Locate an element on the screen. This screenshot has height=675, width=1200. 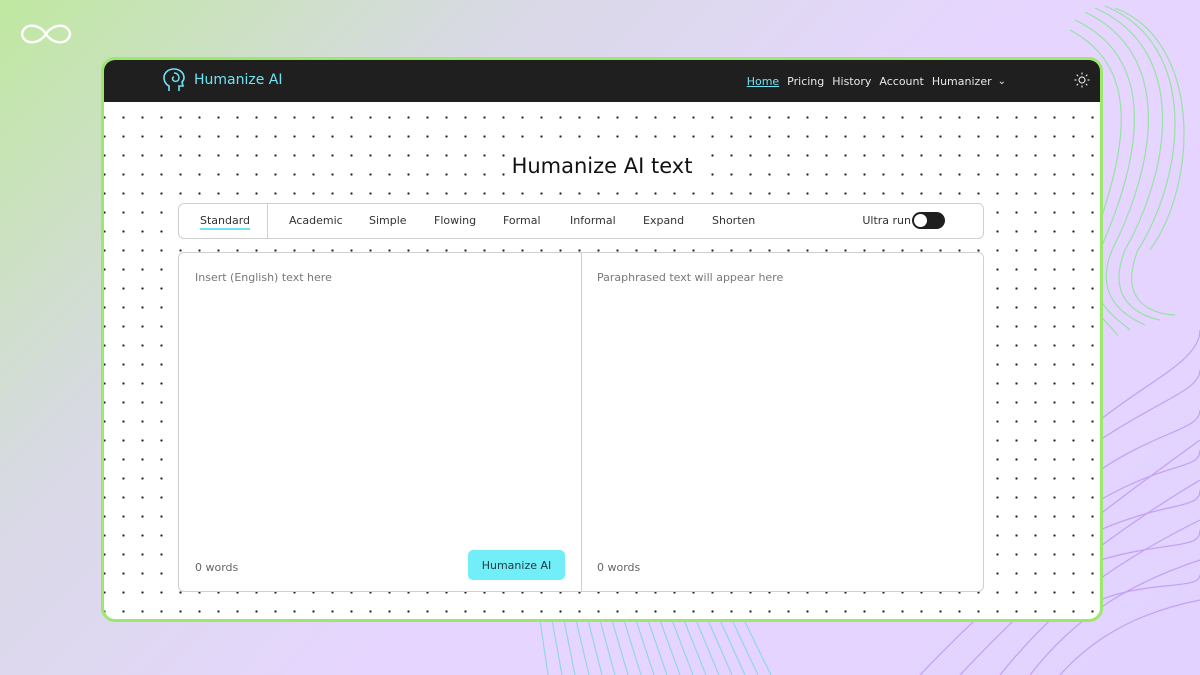
ultra-run-label: Ultra run is located at coordinates (886, 220).